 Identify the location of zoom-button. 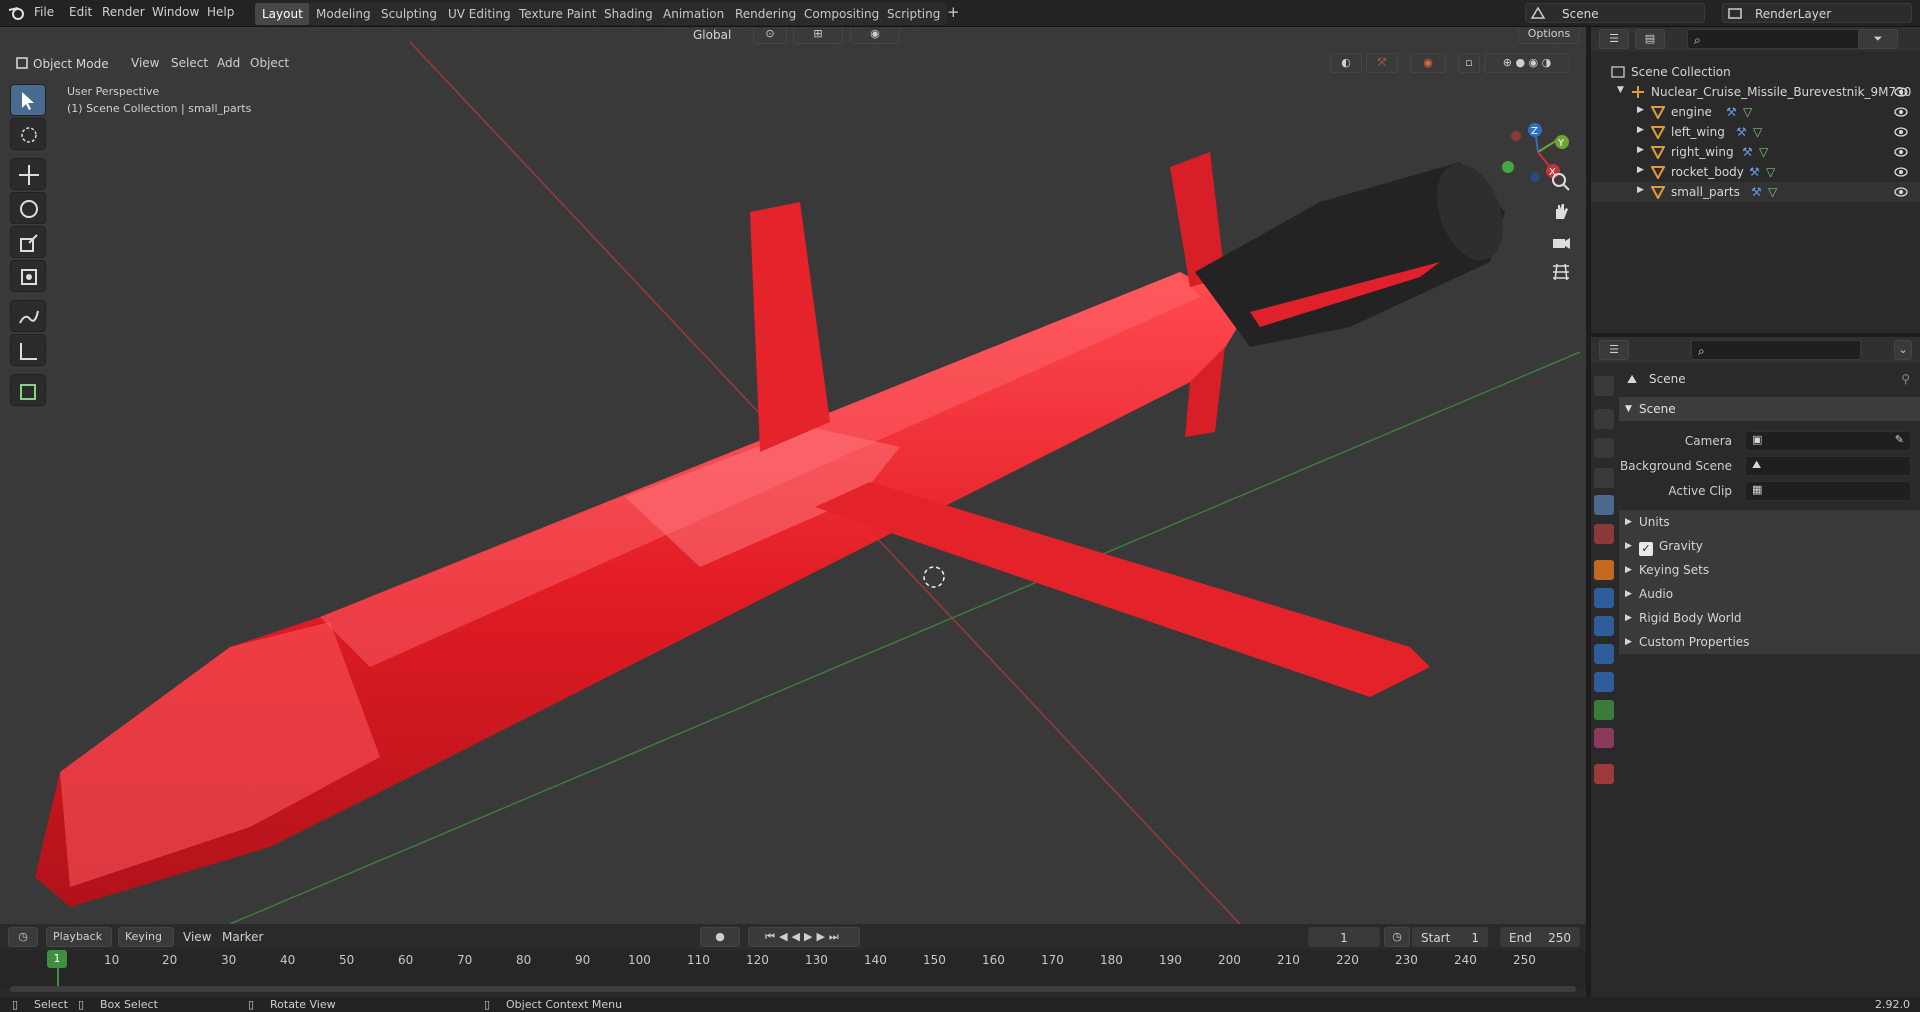
(1561, 182).